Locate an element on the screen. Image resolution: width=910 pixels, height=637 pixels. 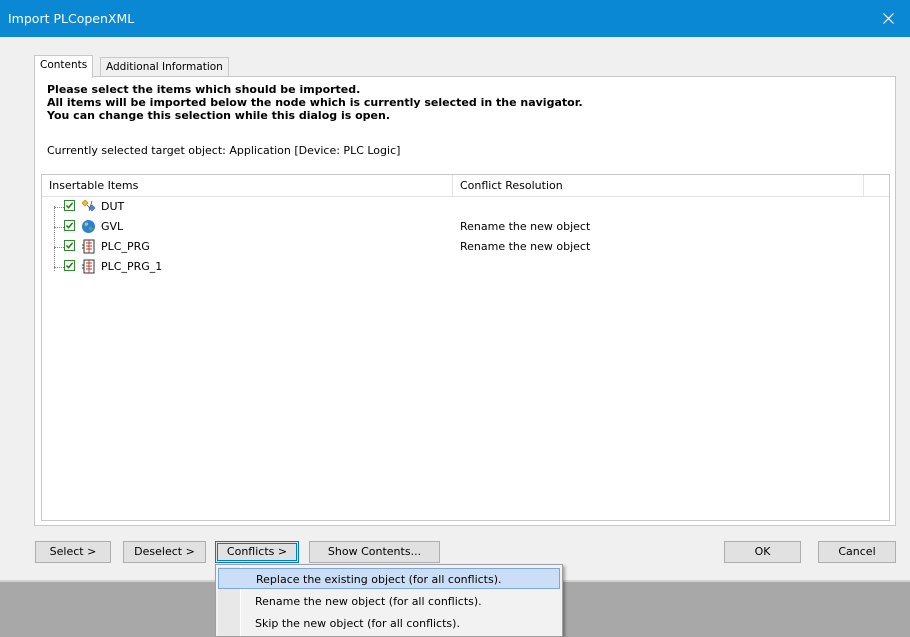
close-icon is located at coordinates (888, 18).